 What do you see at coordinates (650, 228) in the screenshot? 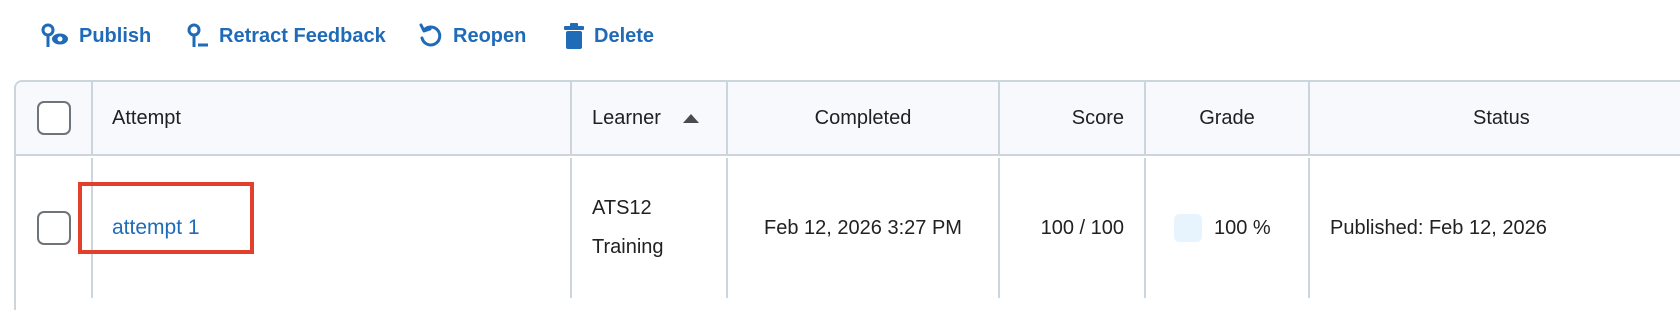
I see `learner-cell: ATS12 Training` at bounding box center [650, 228].